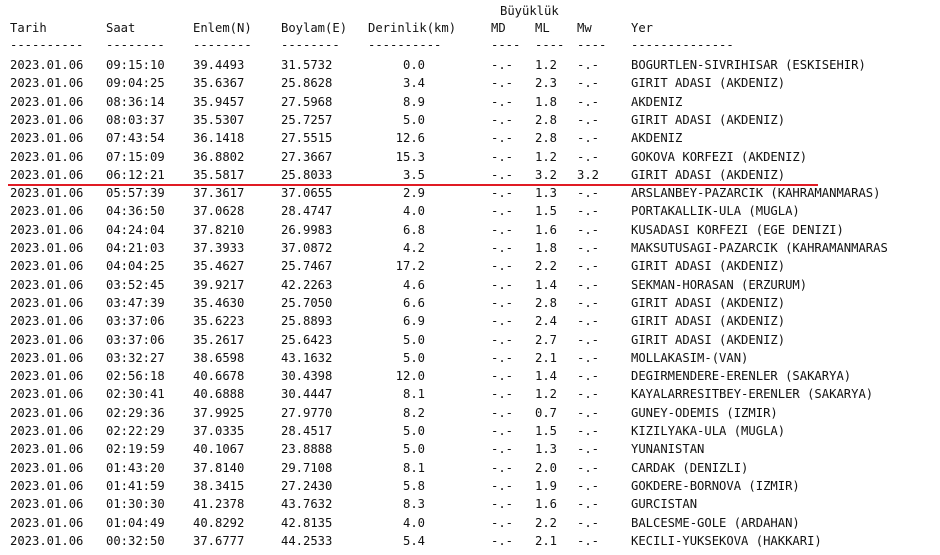 The image size is (940, 555). Describe the element at coordinates (219, 101) in the screenshot. I see `table-cell-lat: 35.9457` at that location.